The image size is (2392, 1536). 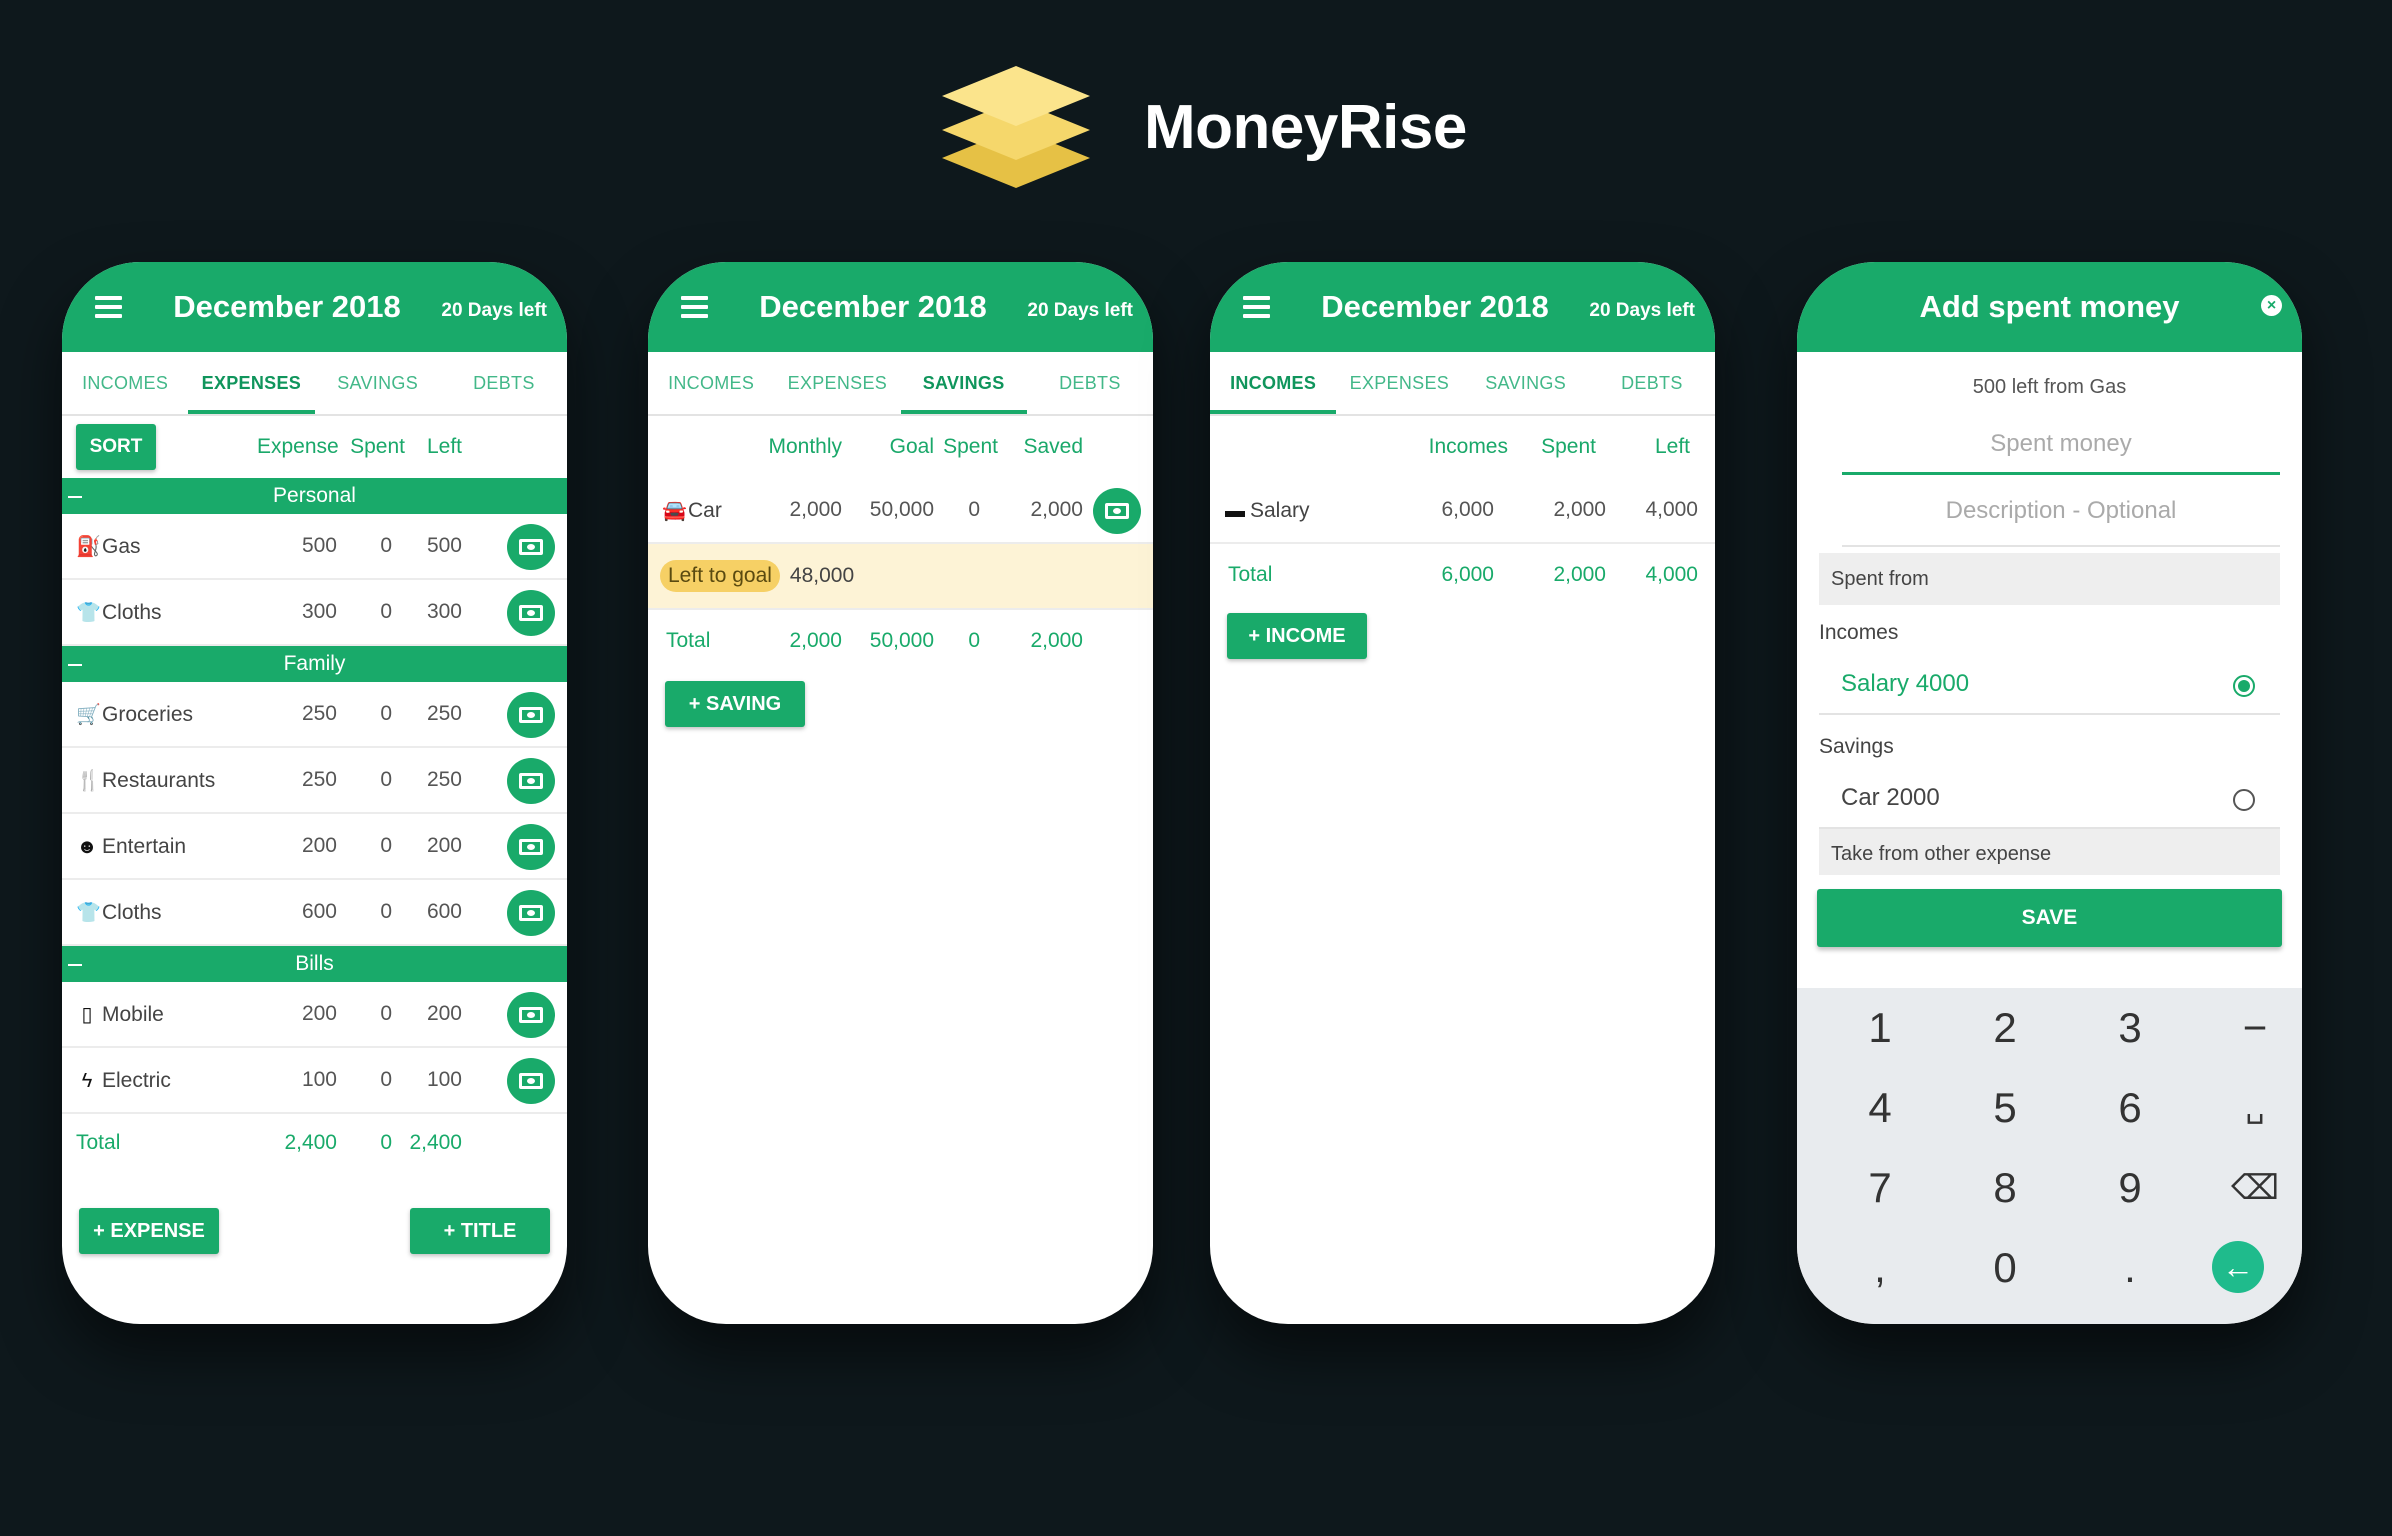 I want to click on column-header: Monthly Goal Spent Saved, so click(x=900, y=447).